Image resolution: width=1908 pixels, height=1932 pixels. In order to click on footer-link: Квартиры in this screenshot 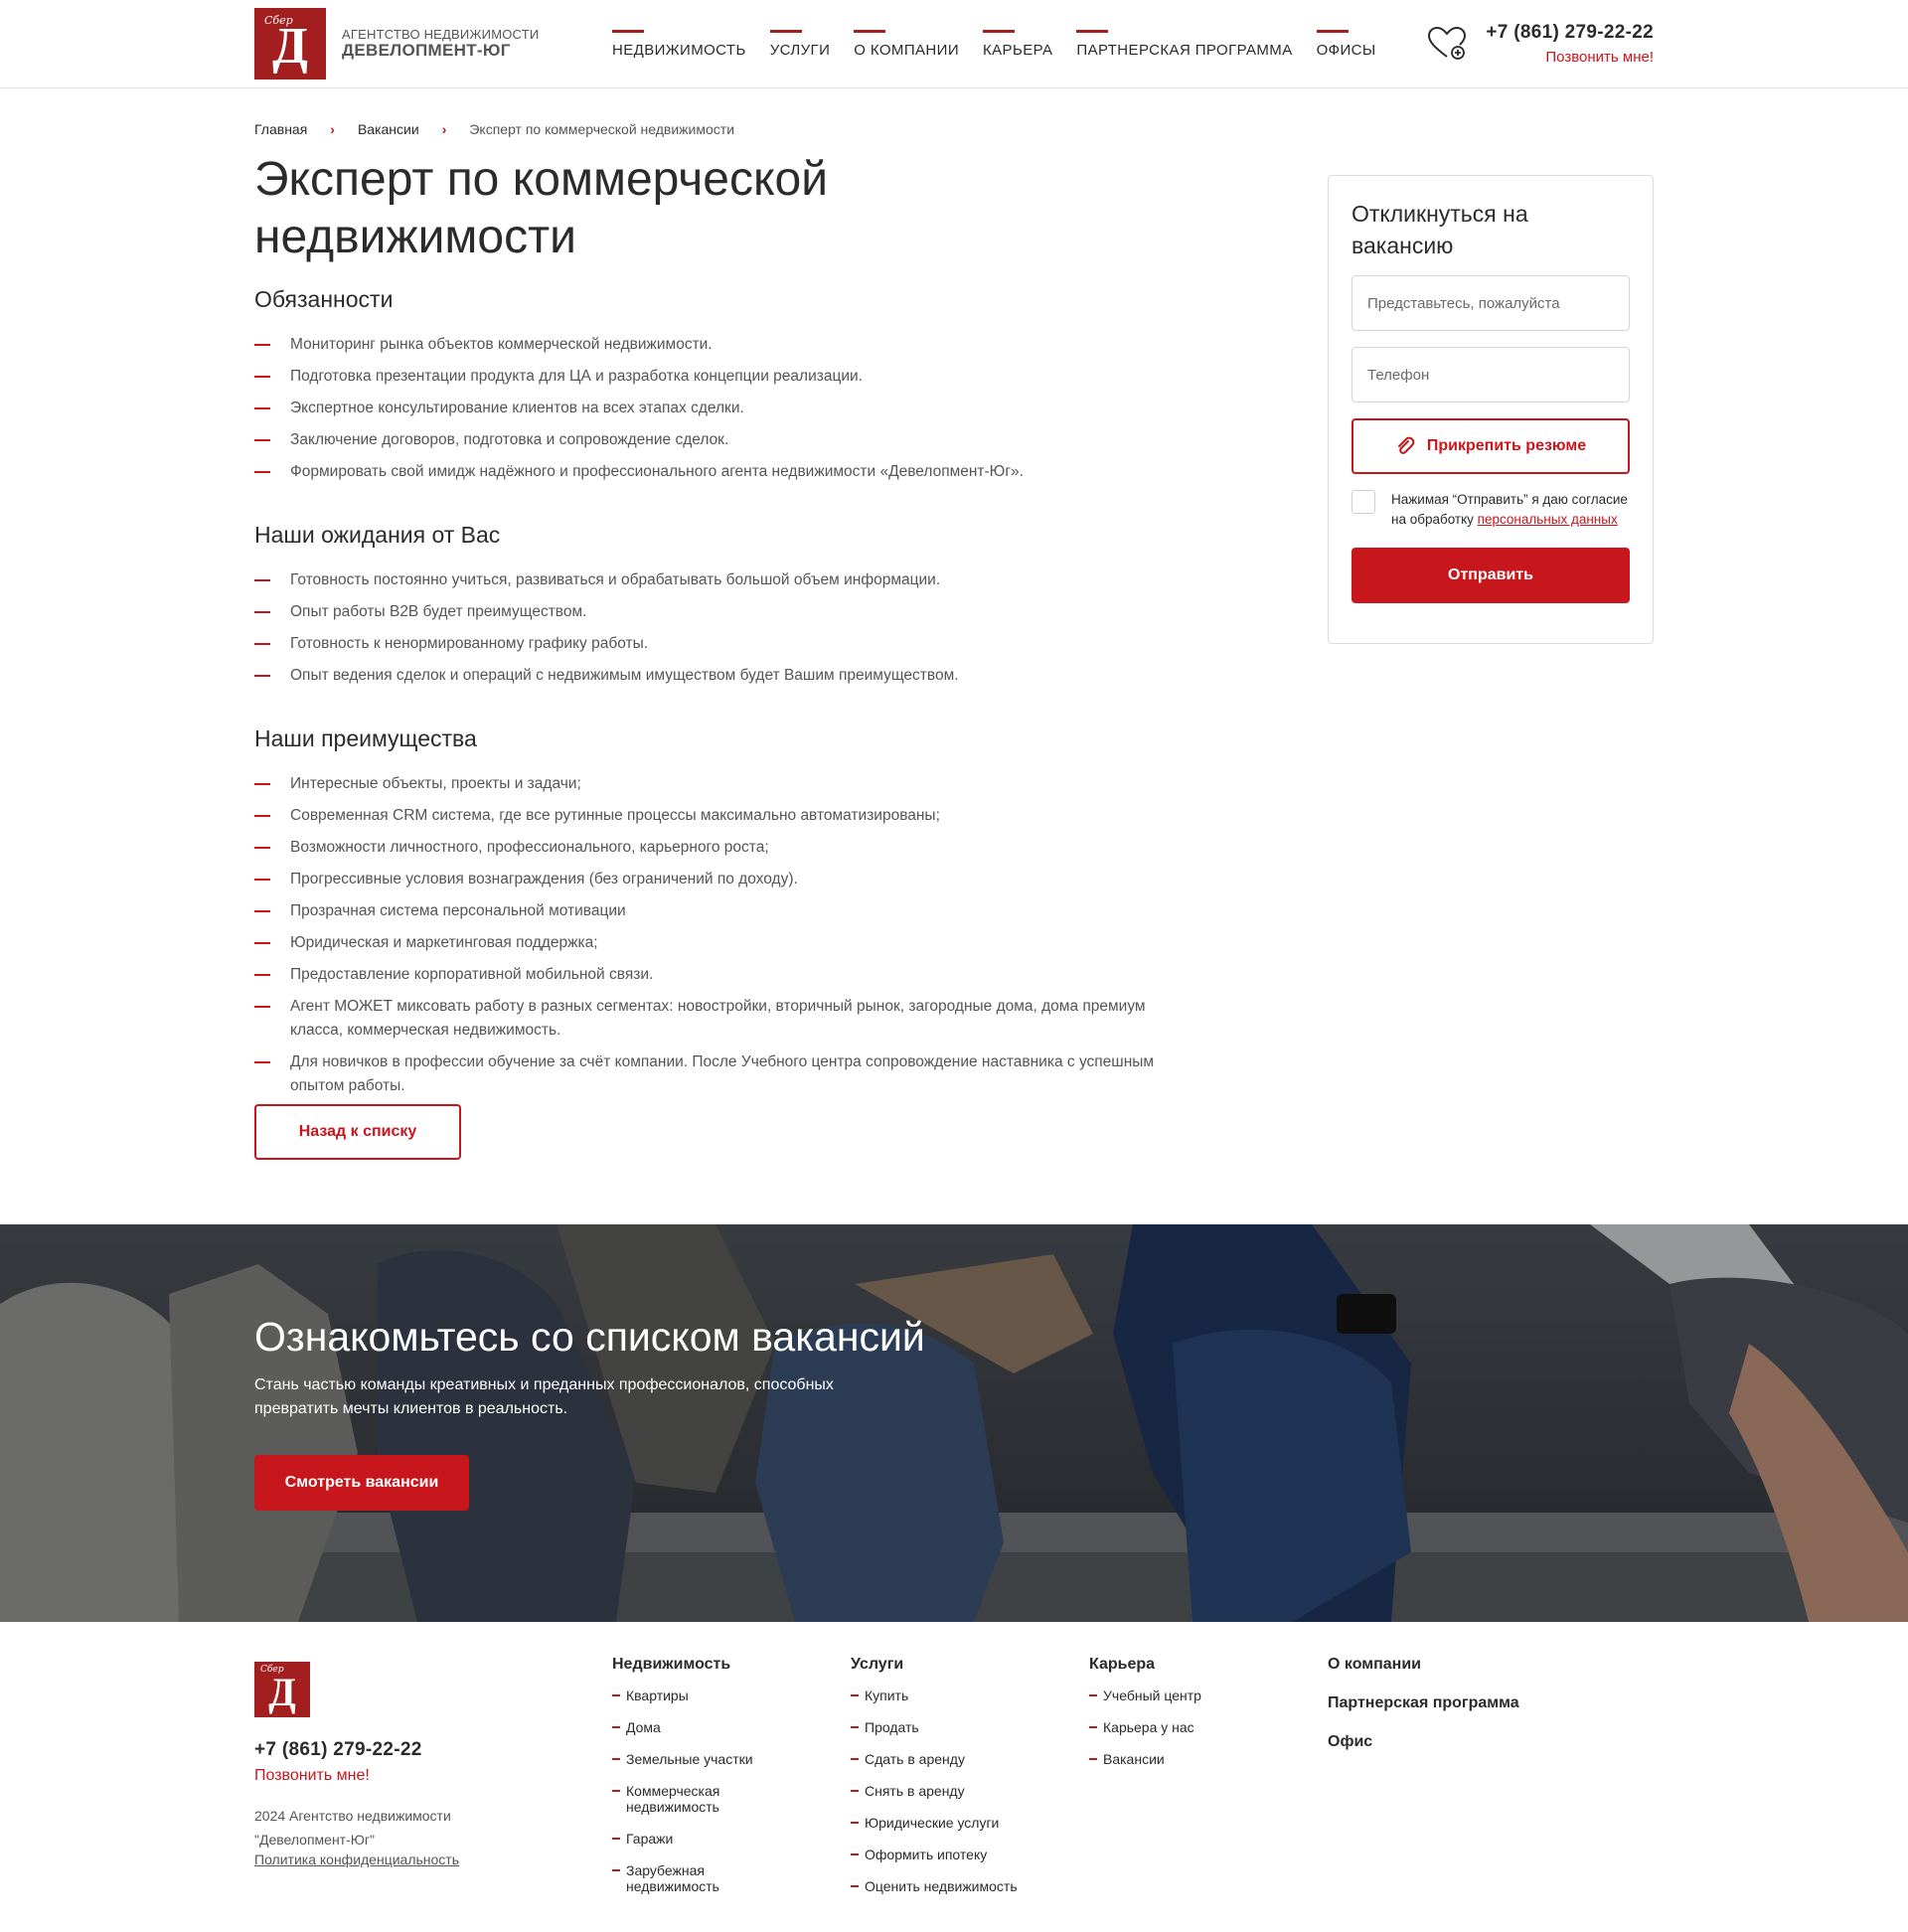, I will do `click(711, 1695)`.